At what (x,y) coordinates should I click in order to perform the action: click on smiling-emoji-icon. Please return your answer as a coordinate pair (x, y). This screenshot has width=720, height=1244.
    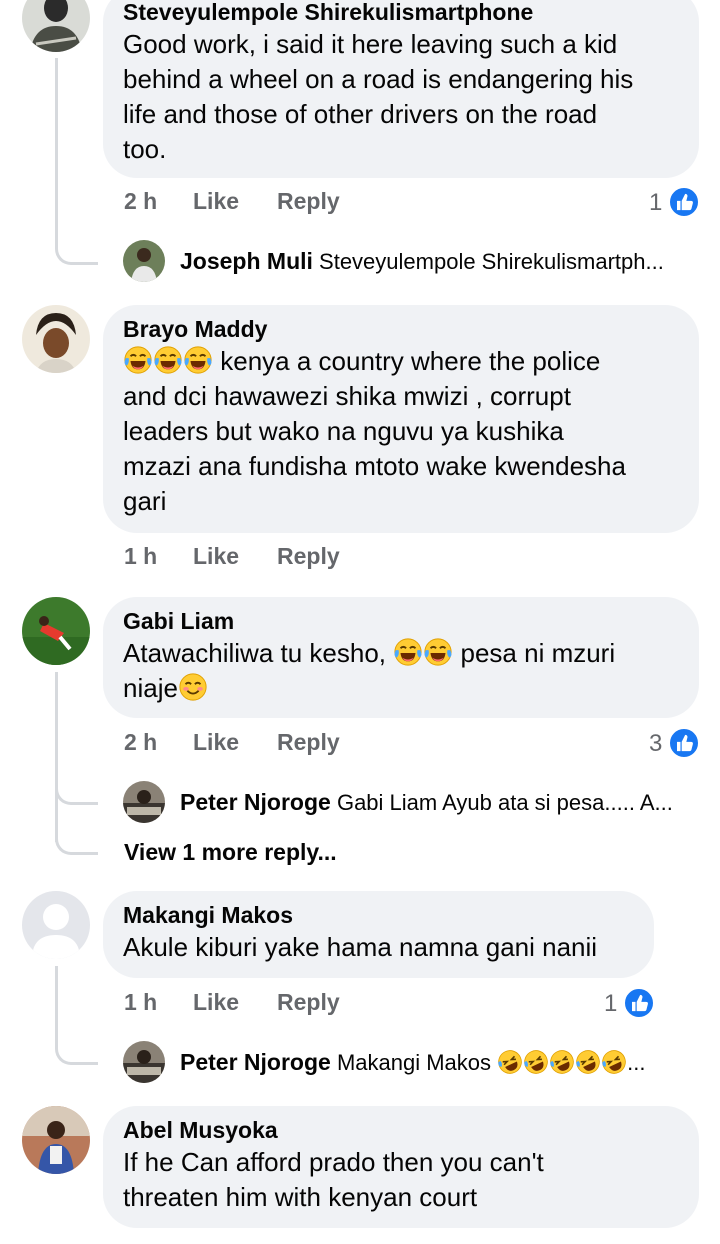
    Looking at the image, I should click on (193, 687).